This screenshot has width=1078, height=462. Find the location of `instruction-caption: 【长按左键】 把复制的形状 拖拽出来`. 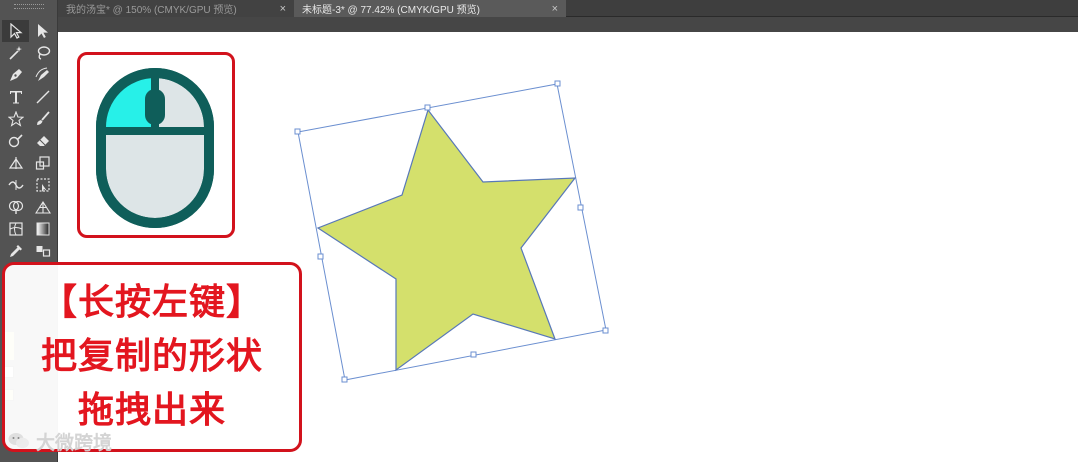

instruction-caption: 【长按左键】 把复制的形状 拖拽出来 is located at coordinates (152, 357).